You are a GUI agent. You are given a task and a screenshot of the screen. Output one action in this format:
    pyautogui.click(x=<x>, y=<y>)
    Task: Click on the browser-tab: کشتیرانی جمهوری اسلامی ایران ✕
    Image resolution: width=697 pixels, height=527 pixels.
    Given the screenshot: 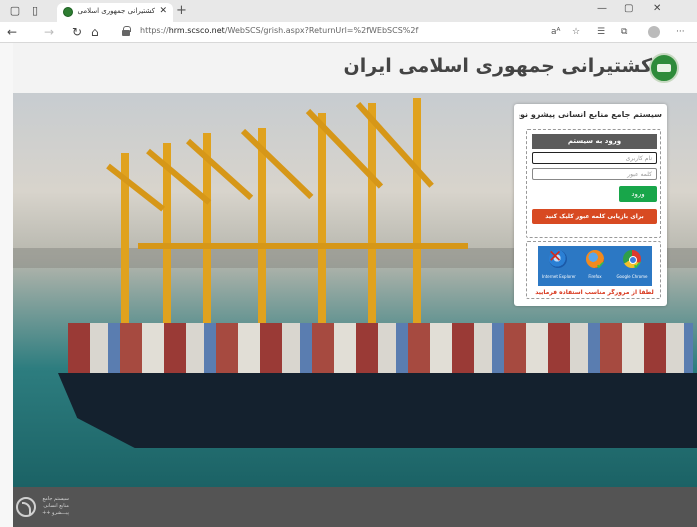 What is the action you would take?
    pyautogui.click(x=115, y=12)
    